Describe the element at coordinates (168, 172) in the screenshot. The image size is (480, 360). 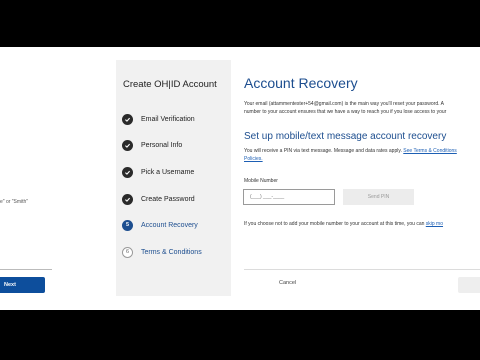
I see `step-label: Pick a Username` at that location.